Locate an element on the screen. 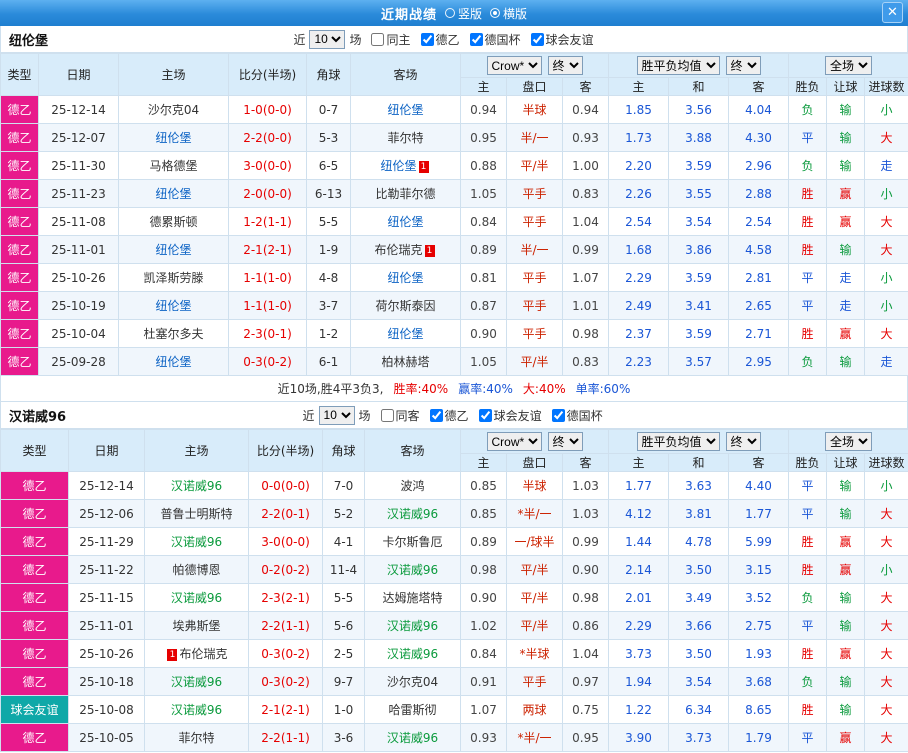 This screenshot has height=753, width=908. team-link: 帕德博恩 is located at coordinates (196, 570).